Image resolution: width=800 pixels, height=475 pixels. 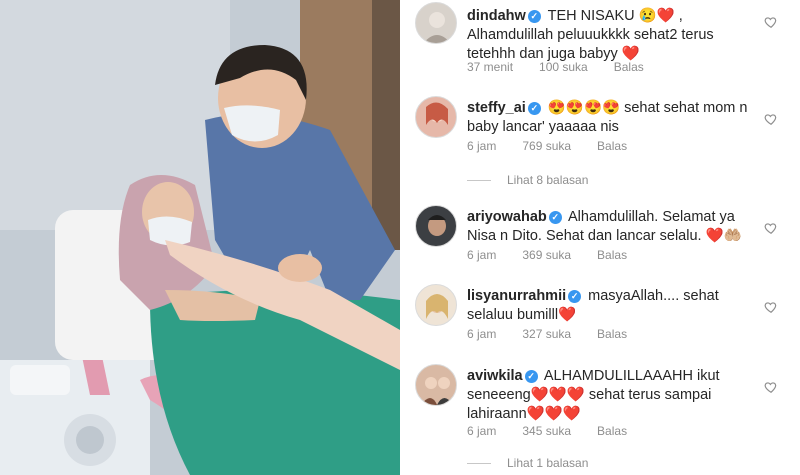 What do you see at coordinates (546, 431) in the screenshot?
I see `comment-likes: 345 suka` at bounding box center [546, 431].